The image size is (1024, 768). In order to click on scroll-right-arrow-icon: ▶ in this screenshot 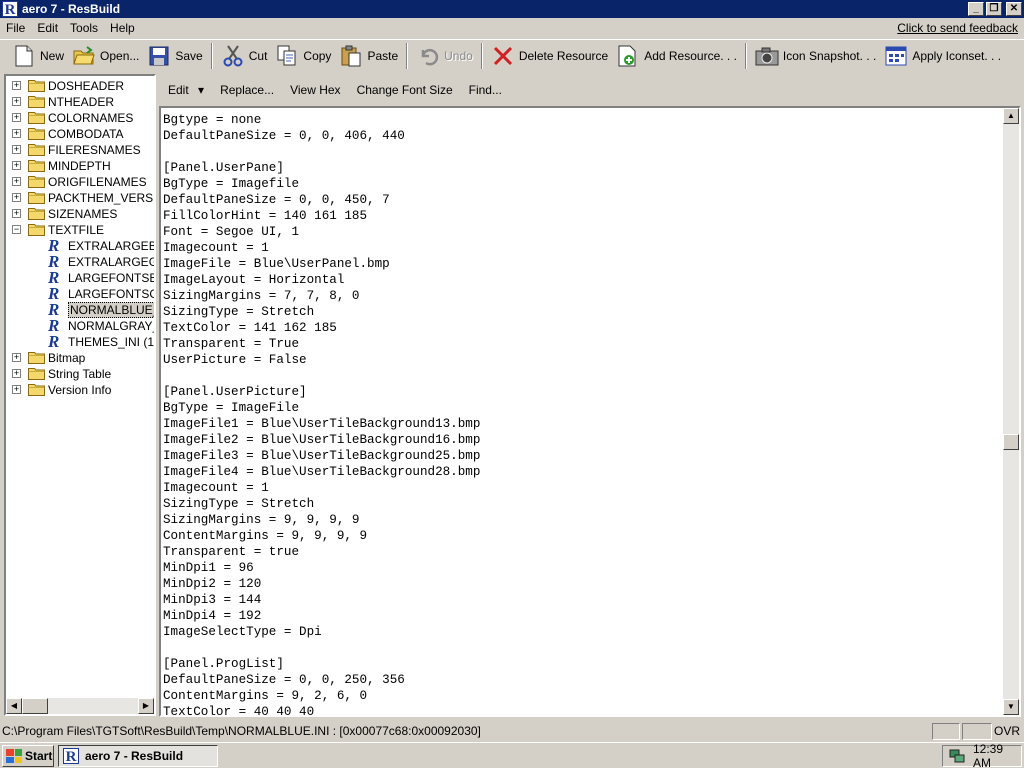, I will do `click(146, 706)`.